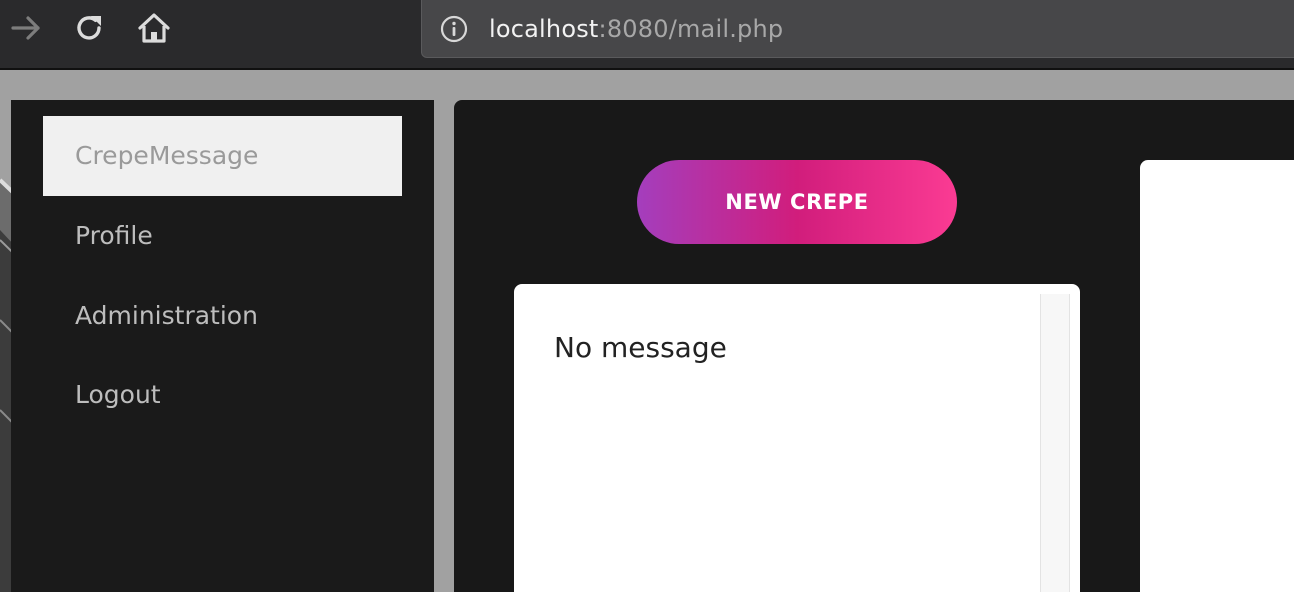 This screenshot has height=592, width=1294. Describe the element at coordinates (691, 29) in the screenshot. I see `url-path: :8080/mail.php` at that location.